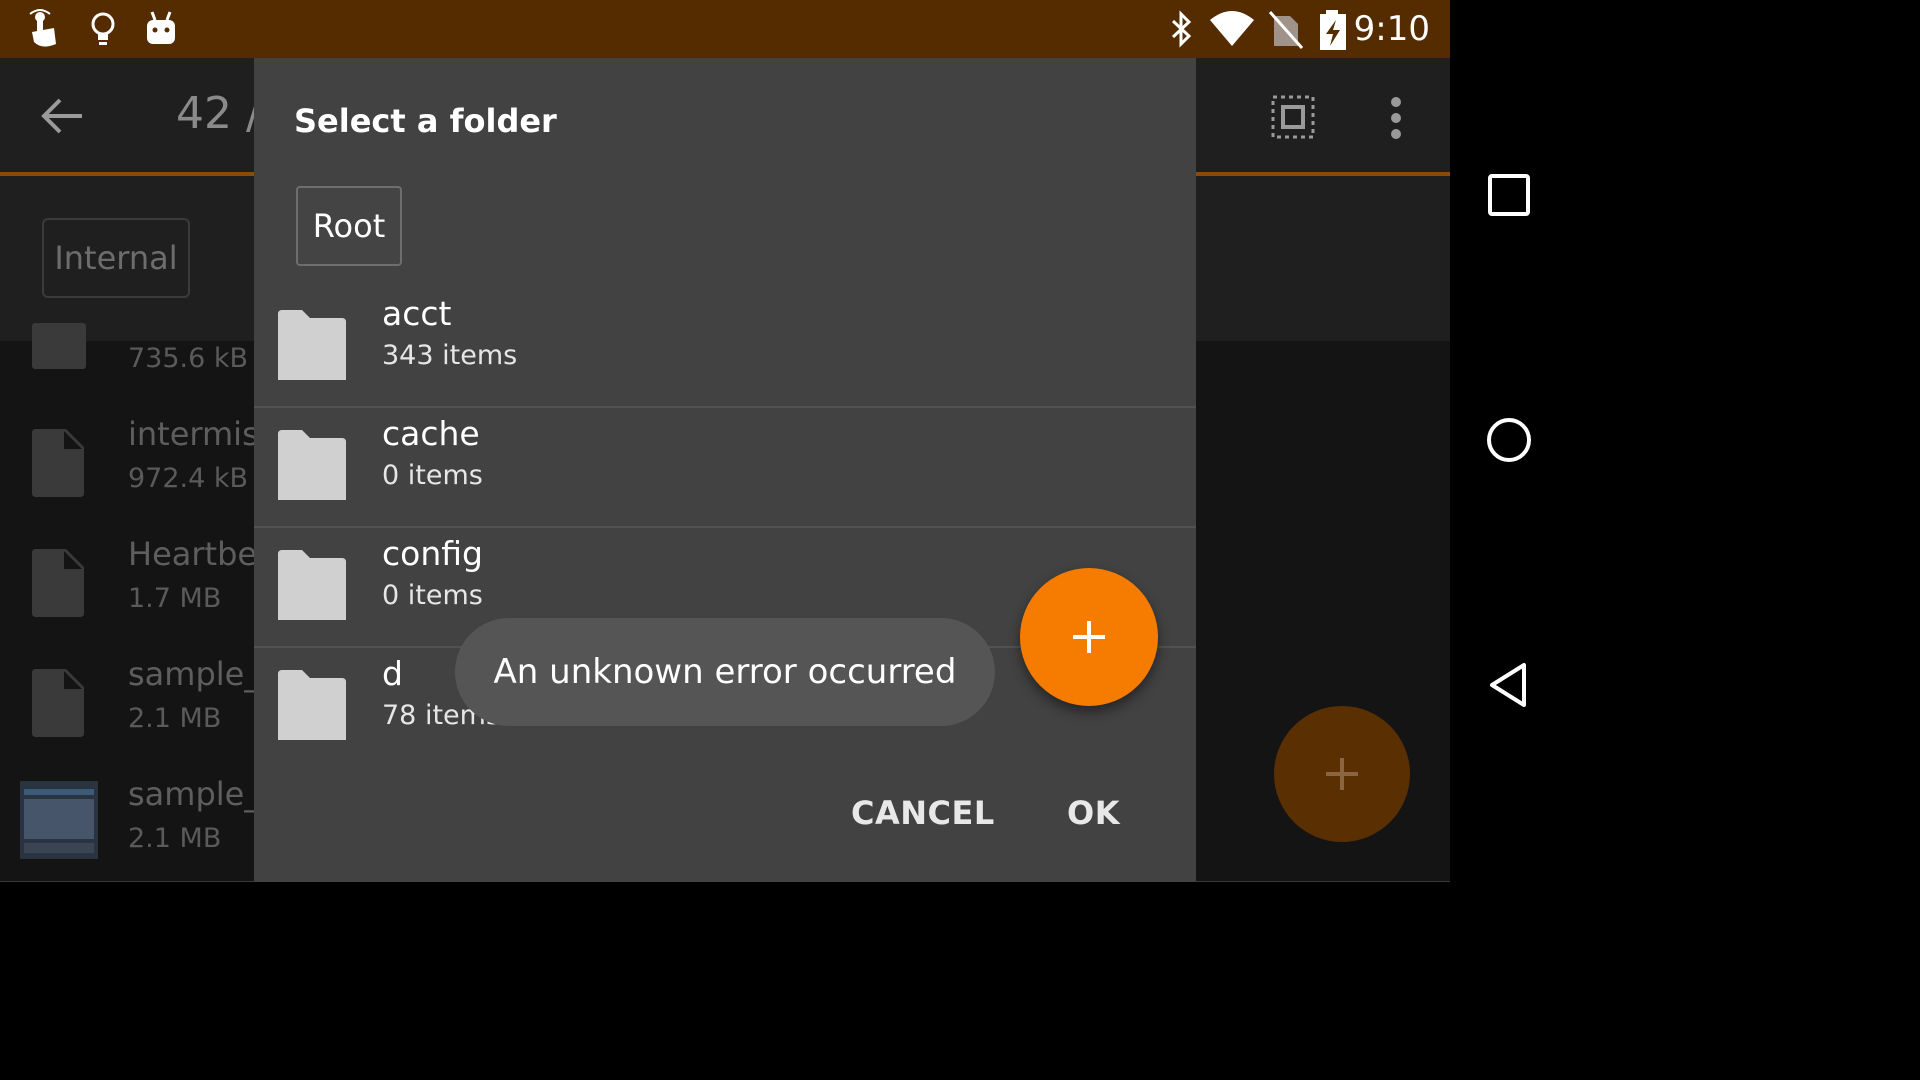 This screenshot has width=1920, height=1080. I want to click on list-item: 735.6 kB, so click(130, 341).